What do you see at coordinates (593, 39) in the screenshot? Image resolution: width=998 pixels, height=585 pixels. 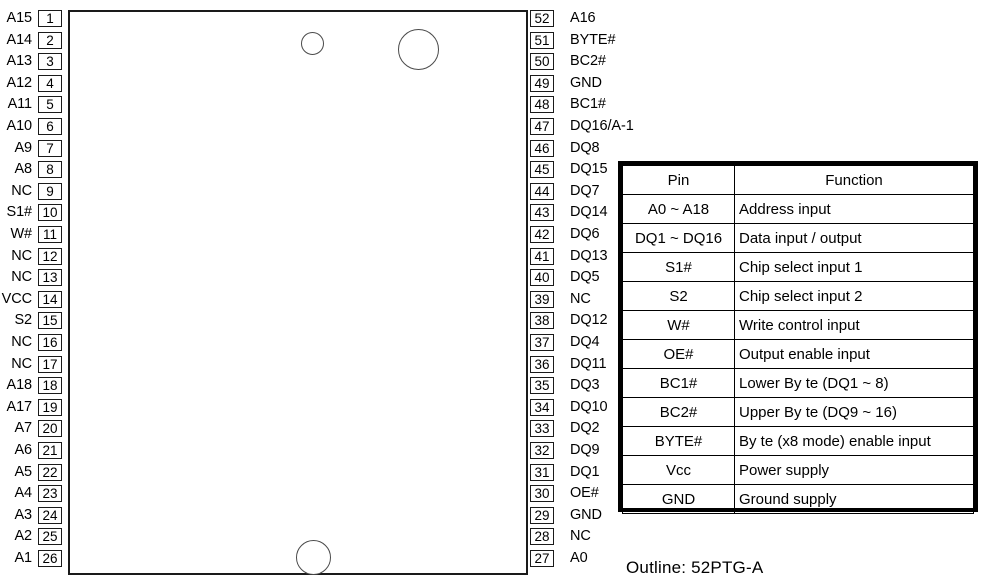 I see `pin-signal-label: BYTE#` at bounding box center [593, 39].